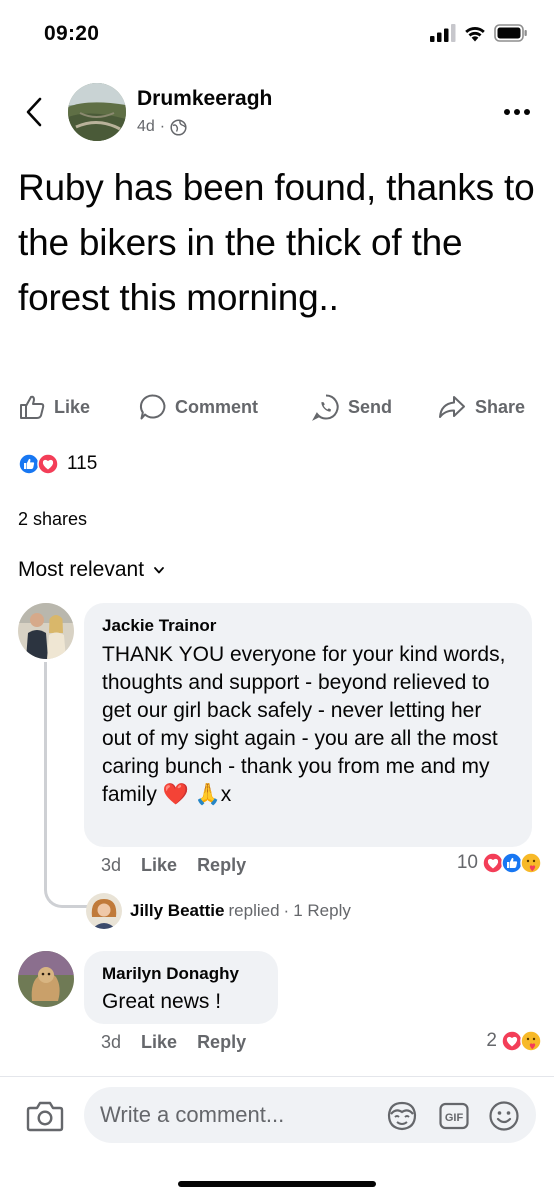  What do you see at coordinates (177, 910) in the screenshot?
I see `replier-name: Jilly Beattie` at bounding box center [177, 910].